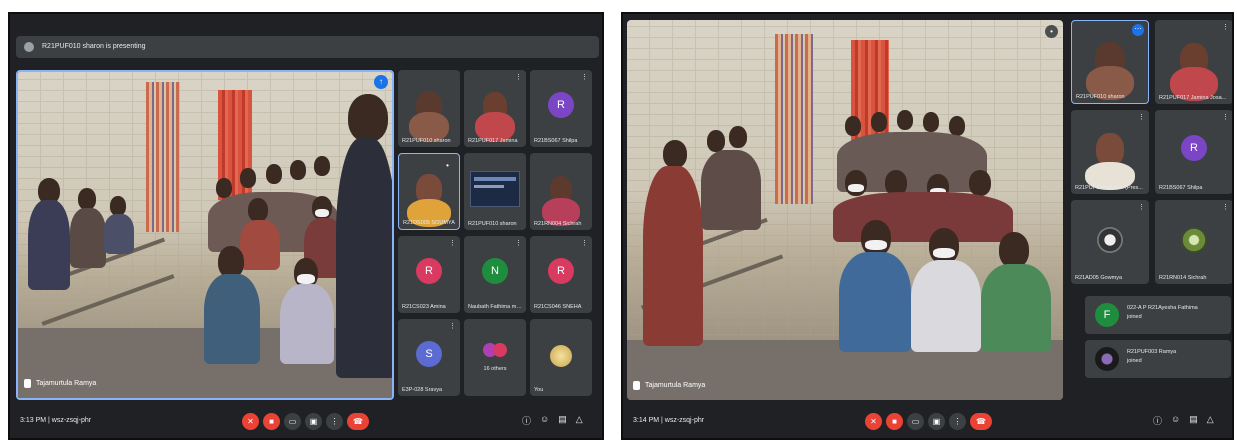 This screenshot has height=443, width=1237. Describe the element at coordinates (1183, 278) in the screenshot. I see `participant-name: R21RN014 Sichrah` at that location.